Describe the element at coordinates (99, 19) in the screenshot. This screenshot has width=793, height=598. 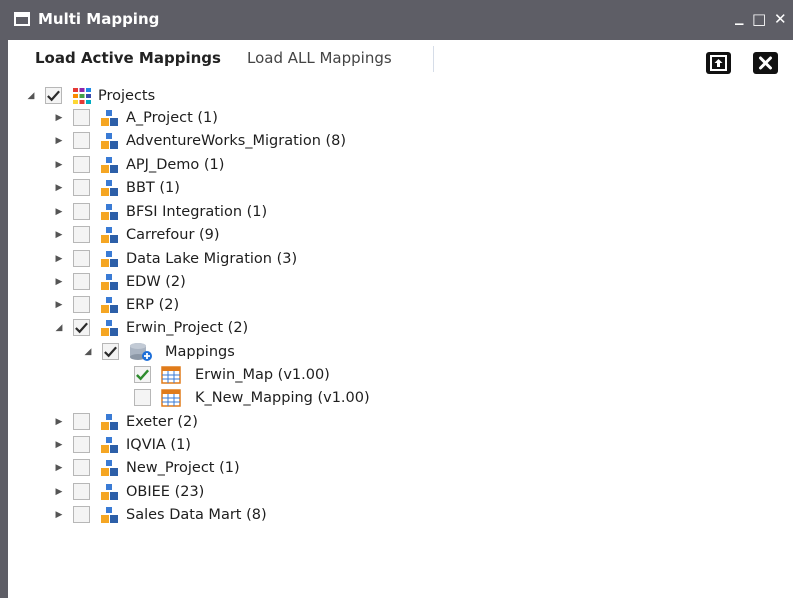
I see `window-title: Multi Mapping` at that location.